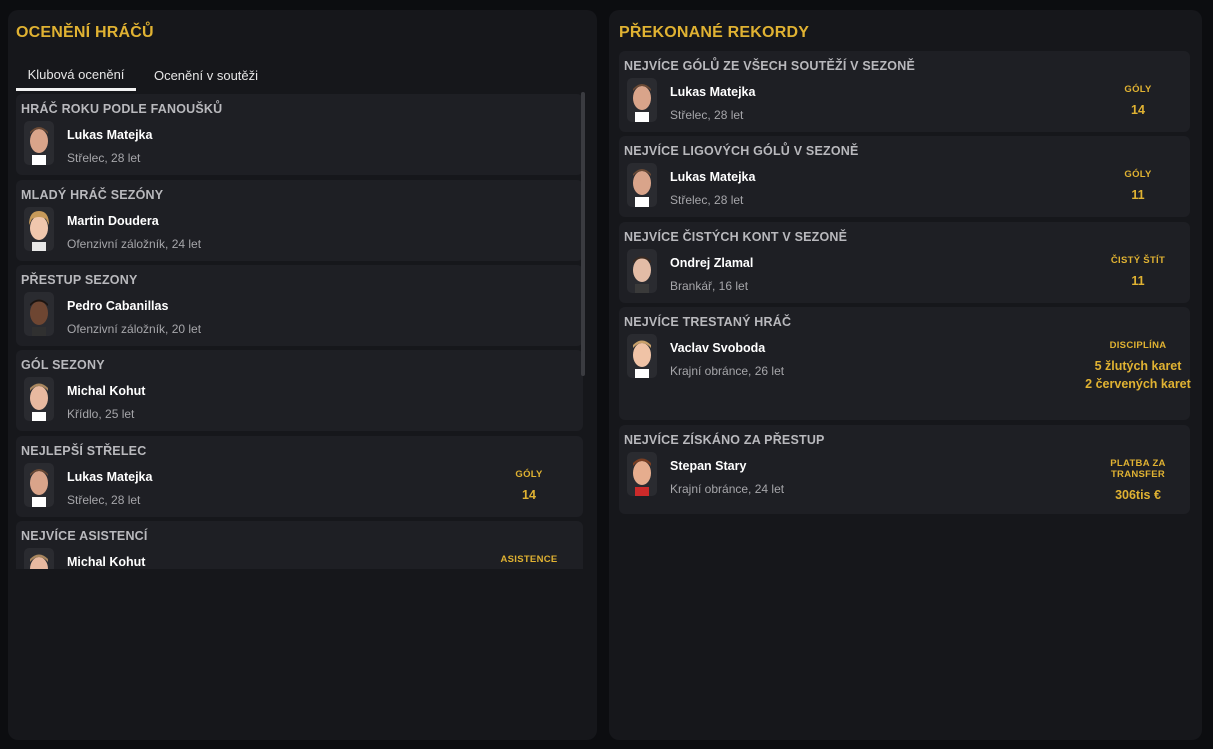 This screenshot has height=749, width=1213. What do you see at coordinates (76, 75) in the screenshot?
I see `tab-club-awards: Klubová ocenění` at bounding box center [76, 75].